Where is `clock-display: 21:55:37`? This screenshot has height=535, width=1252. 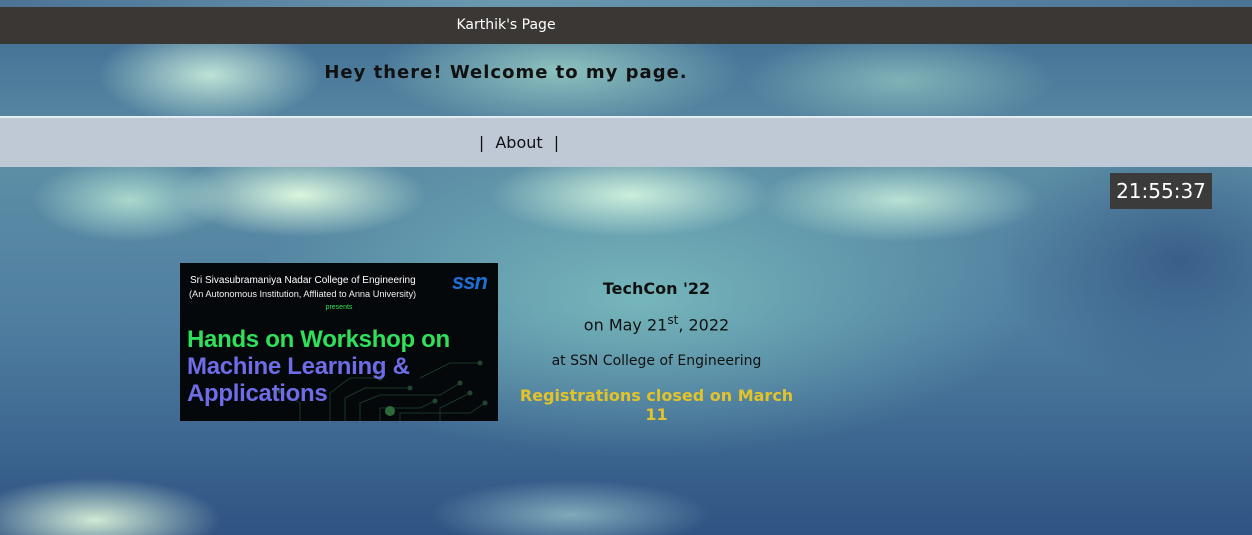 clock-display: 21:55:37 is located at coordinates (1161, 191).